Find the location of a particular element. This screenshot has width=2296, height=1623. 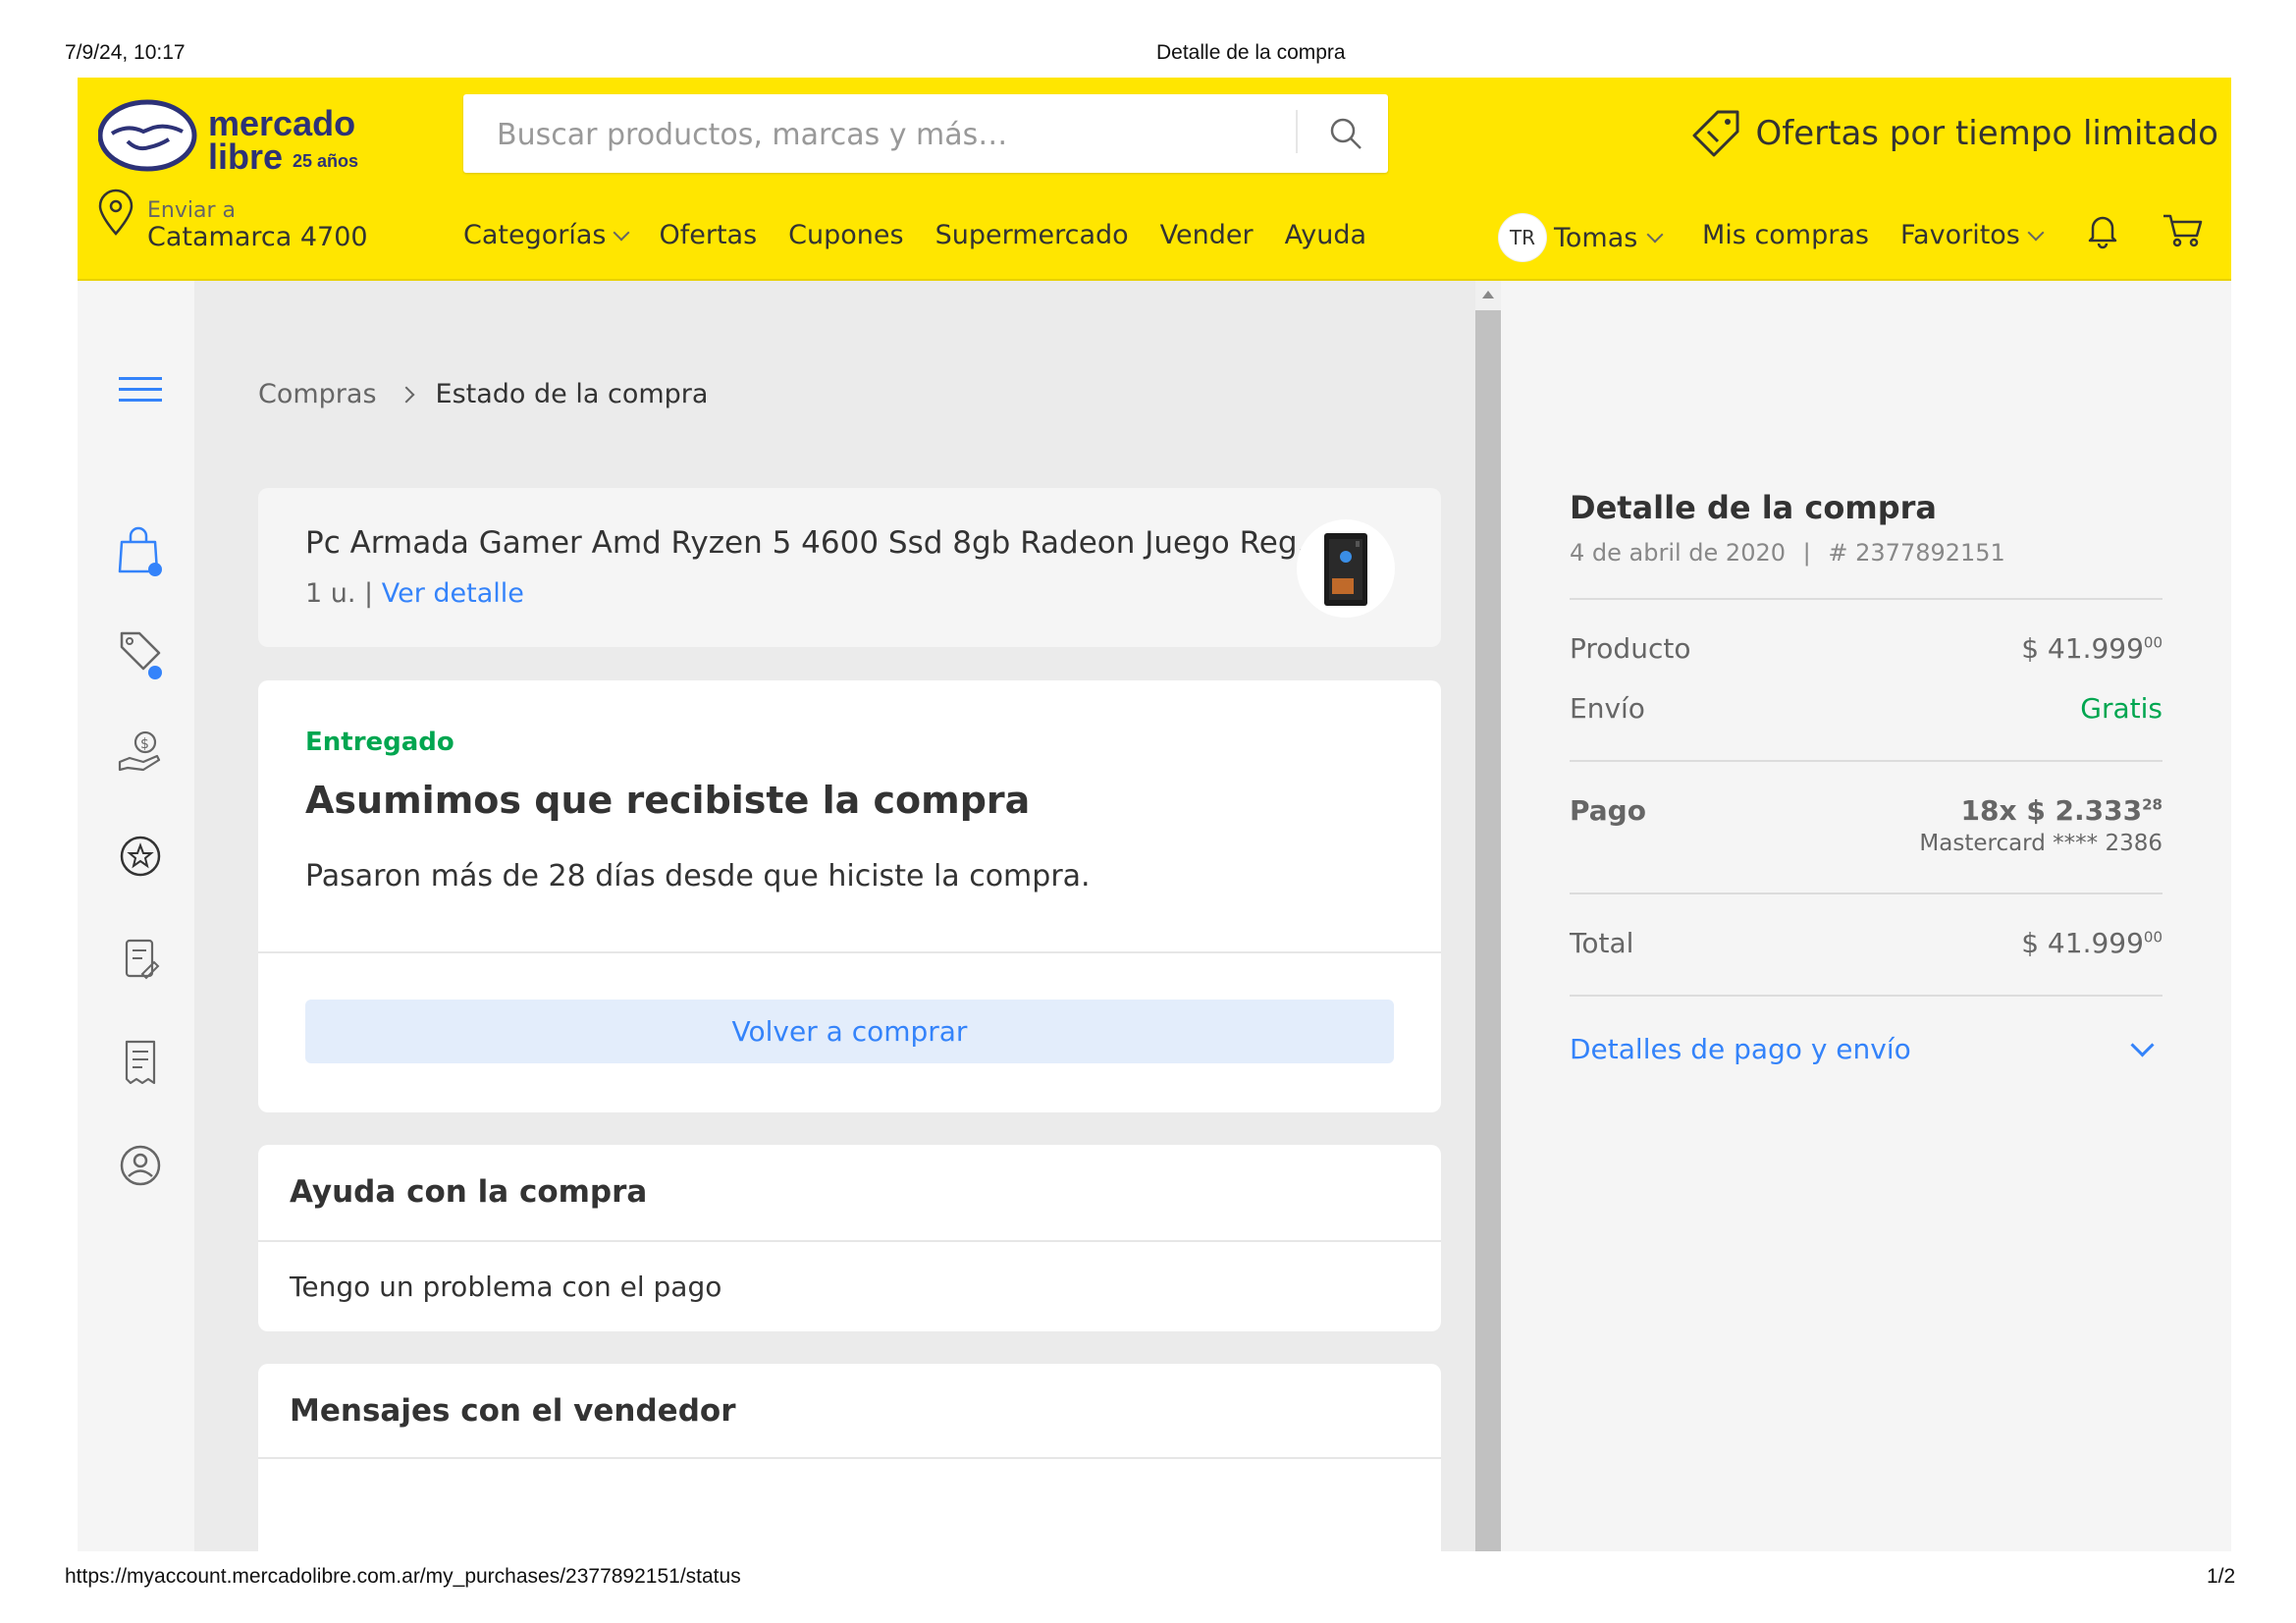

svg-text: libre is located at coordinates (246, 156).